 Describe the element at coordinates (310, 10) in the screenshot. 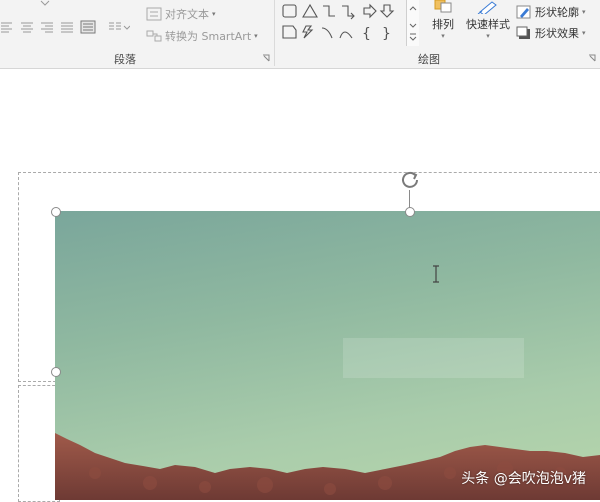

I see `triangle-shape-icon` at that location.